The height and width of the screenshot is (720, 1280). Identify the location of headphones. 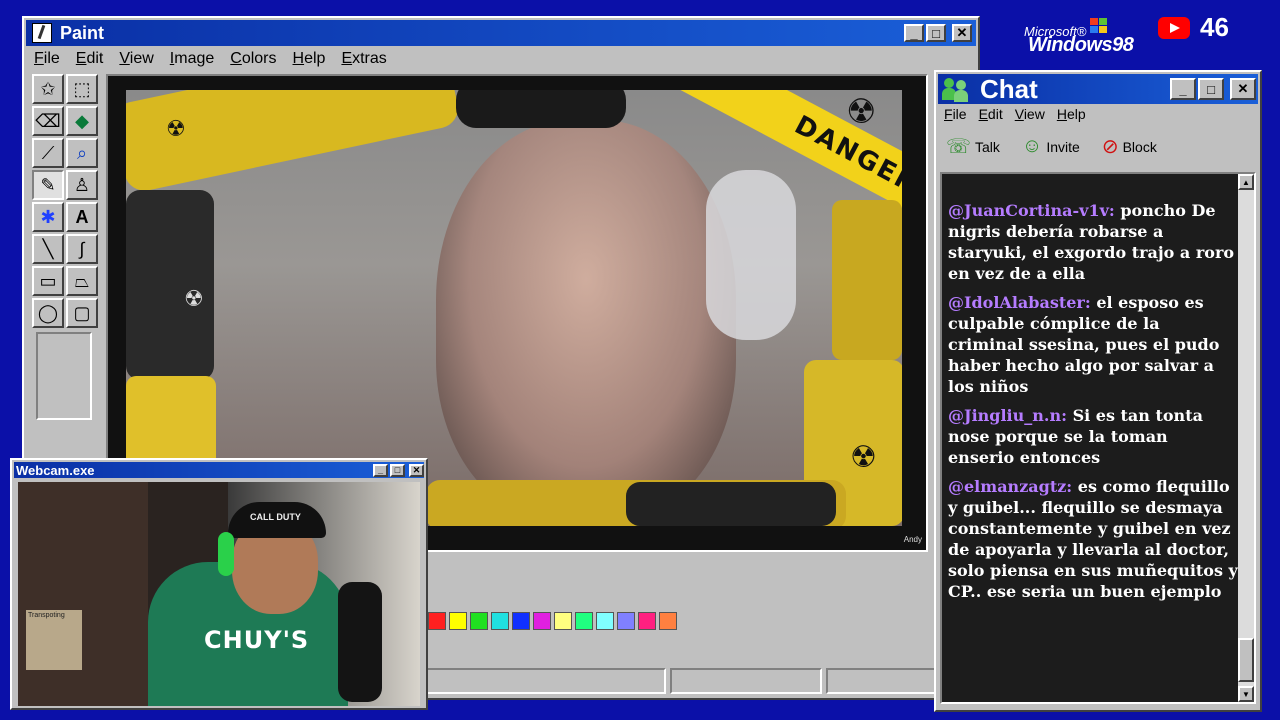
(751, 255).